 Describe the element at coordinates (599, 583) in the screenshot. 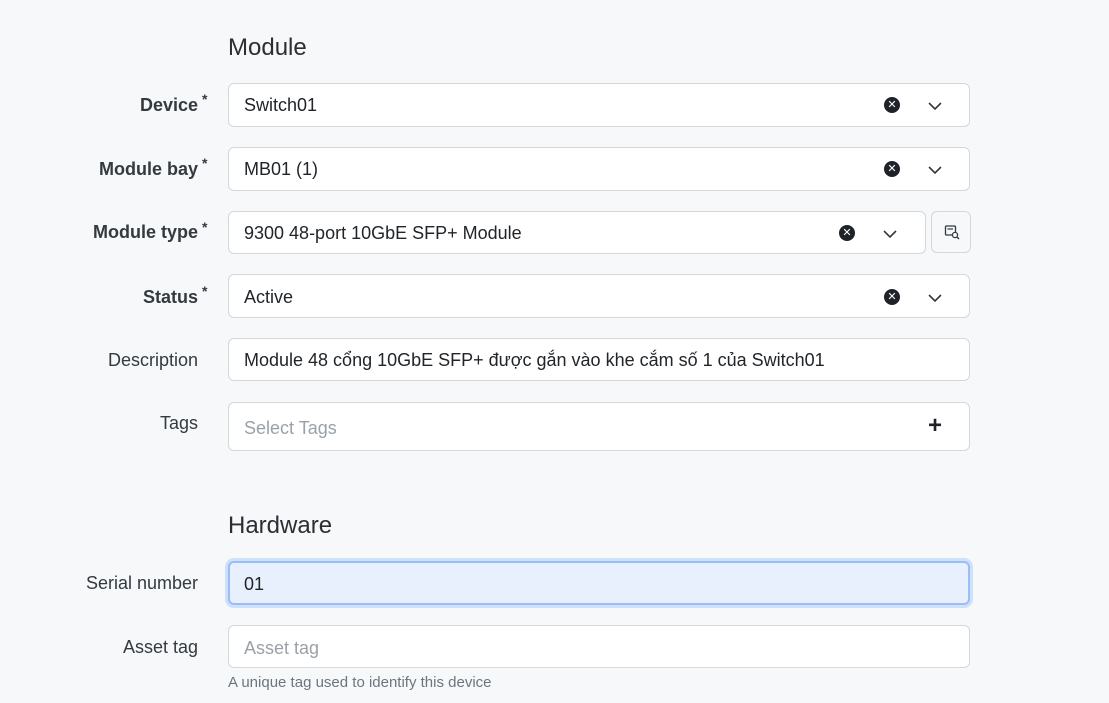

I see `serial-number-input: 01` at that location.